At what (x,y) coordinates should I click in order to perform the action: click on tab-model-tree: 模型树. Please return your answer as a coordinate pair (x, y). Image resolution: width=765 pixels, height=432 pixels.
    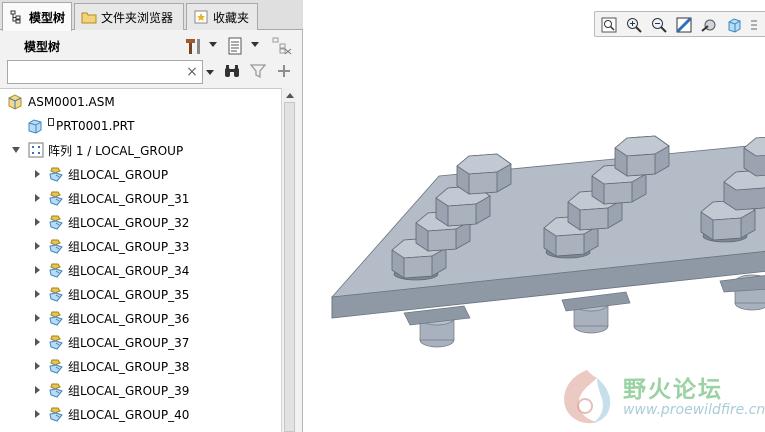
    Looking at the image, I should click on (37, 16).